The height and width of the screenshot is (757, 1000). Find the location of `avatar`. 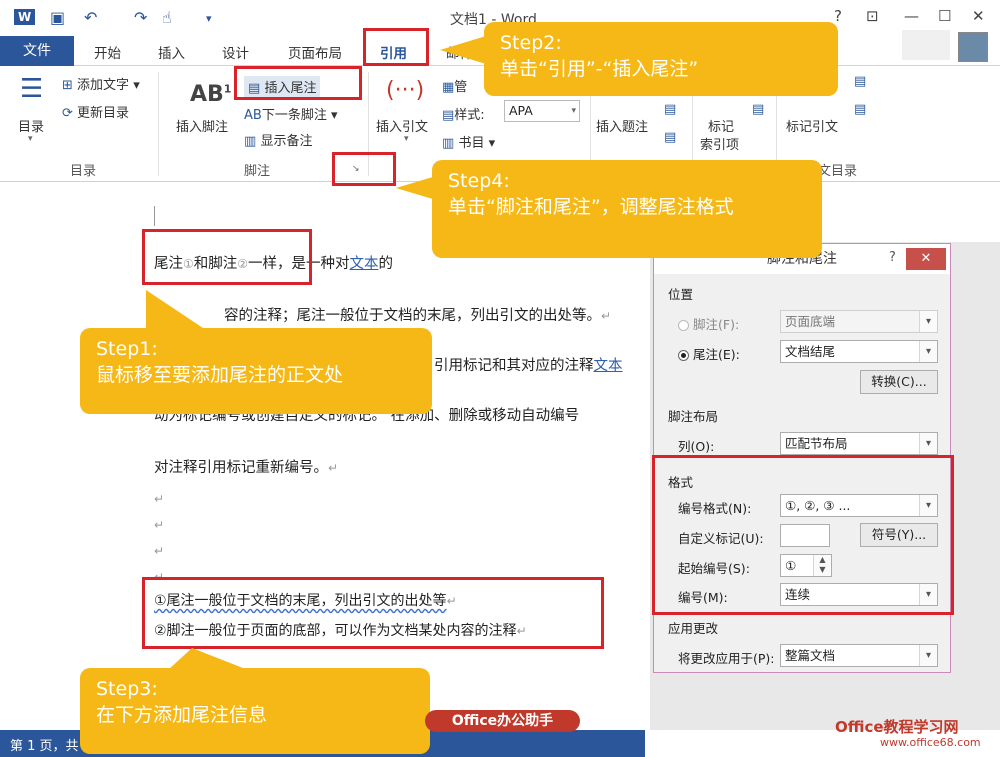

avatar is located at coordinates (973, 47).